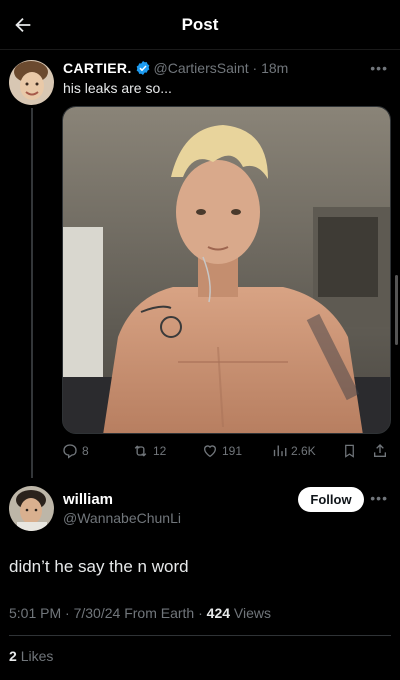 The height and width of the screenshot is (680, 400). What do you see at coordinates (140, 451) in the screenshot?
I see `repost-icon` at bounding box center [140, 451].